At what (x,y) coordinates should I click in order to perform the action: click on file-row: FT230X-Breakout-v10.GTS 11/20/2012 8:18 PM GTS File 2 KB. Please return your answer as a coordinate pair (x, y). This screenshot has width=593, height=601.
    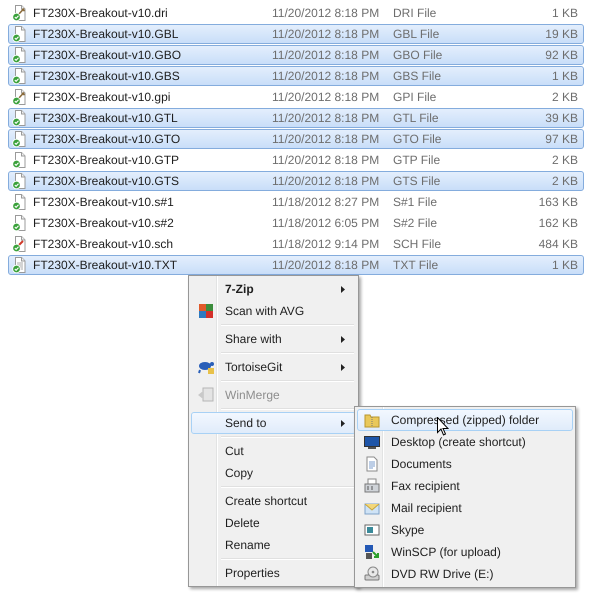
    Looking at the image, I should click on (296, 181).